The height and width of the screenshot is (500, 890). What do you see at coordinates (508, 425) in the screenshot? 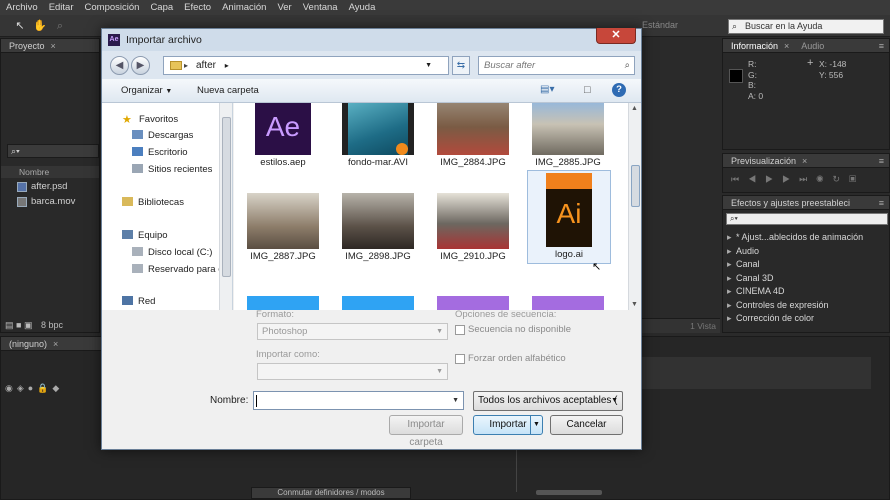
I see `import-button: Importar ▼` at bounding box center [508, 425].